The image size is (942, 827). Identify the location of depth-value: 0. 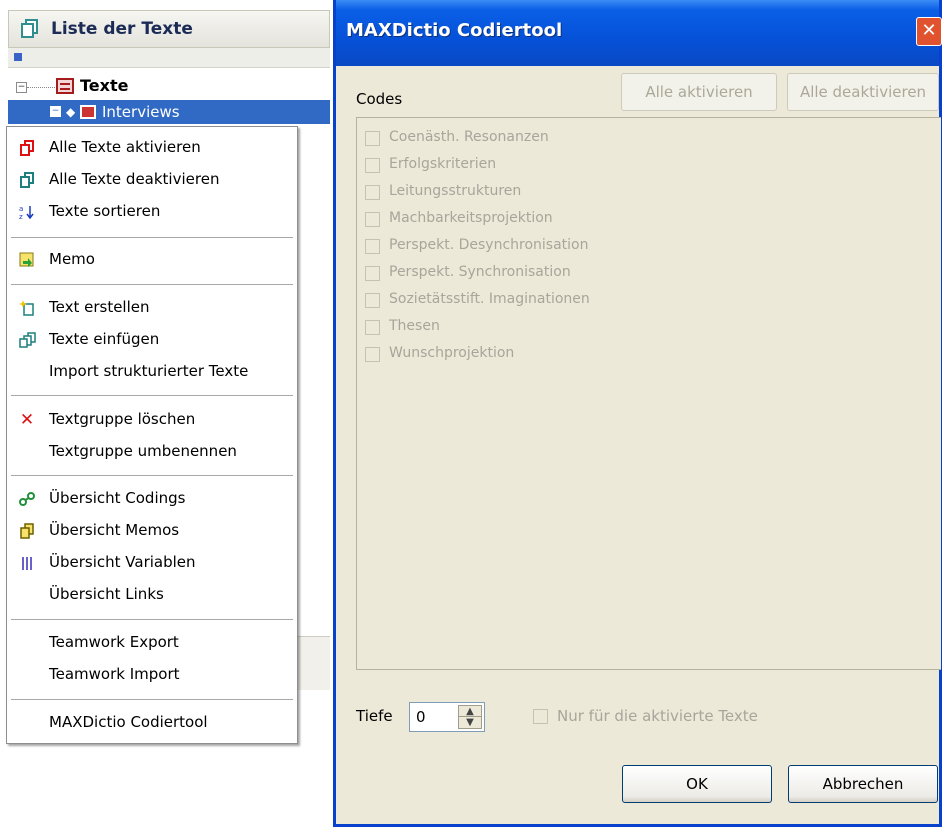
(421, 717).